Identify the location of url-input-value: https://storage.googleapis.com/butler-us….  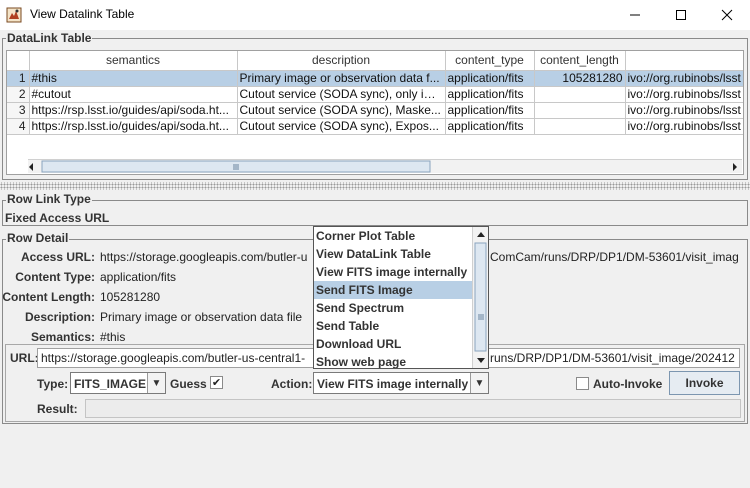
(173, 358).